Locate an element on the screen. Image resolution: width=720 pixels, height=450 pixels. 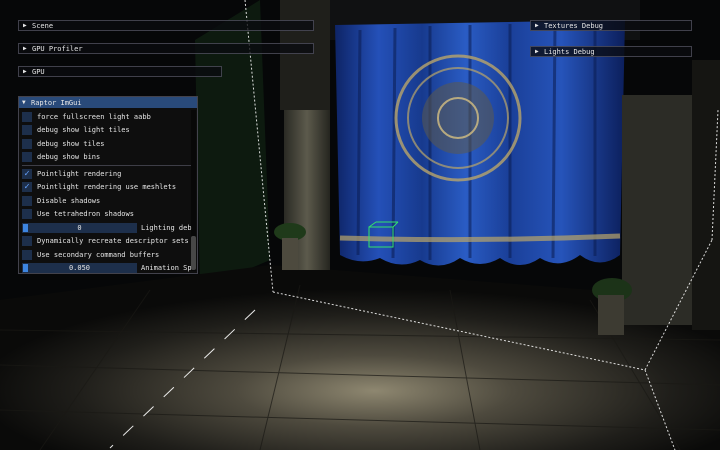
checkbox-row-pointlight-rendering: ✓ Pointlight rendering is located at coordinates (109, 174).